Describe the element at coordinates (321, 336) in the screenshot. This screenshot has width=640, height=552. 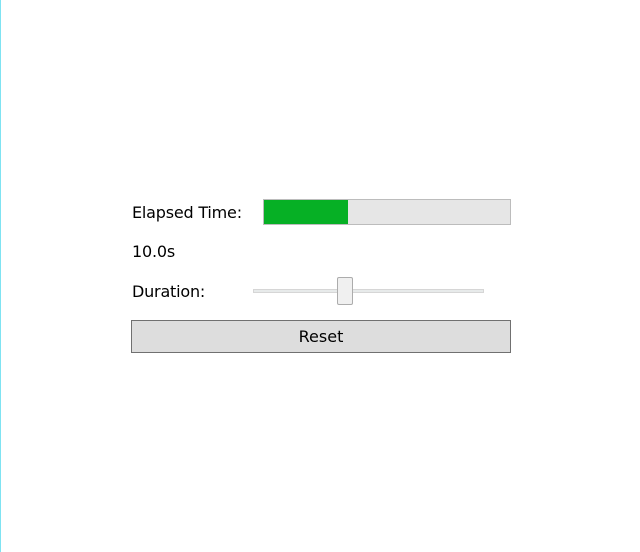
I see `reset-button: Reset` at that location.